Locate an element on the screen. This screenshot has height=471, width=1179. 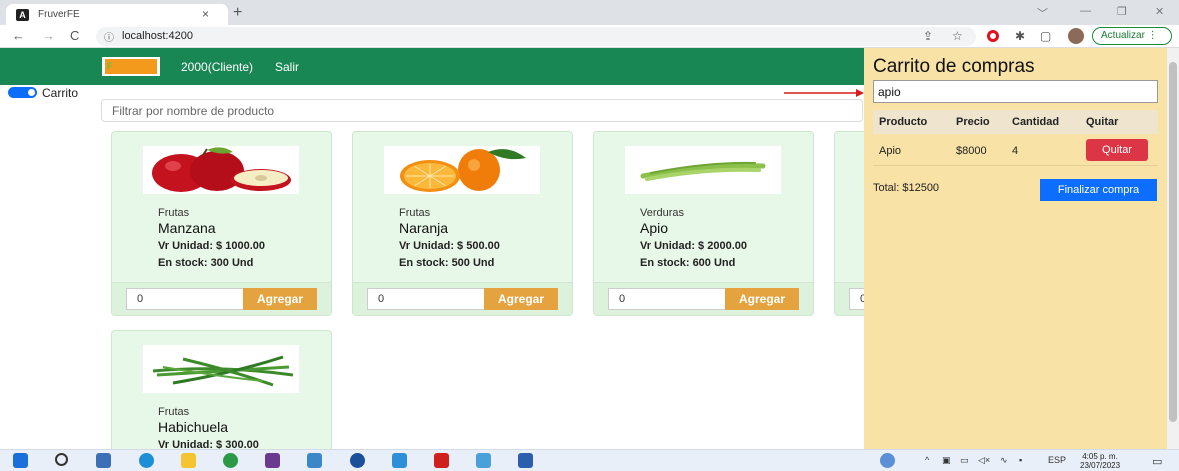
vscode-icon is located at coordinates (399, 460).